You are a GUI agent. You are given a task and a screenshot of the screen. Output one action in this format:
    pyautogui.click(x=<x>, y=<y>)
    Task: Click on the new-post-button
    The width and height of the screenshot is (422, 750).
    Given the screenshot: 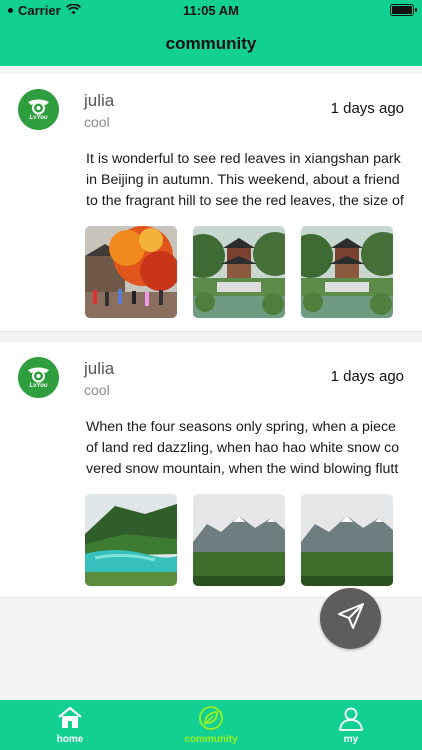 What is the action you would take?
    pyautogui.click(x=350, y=618)
    